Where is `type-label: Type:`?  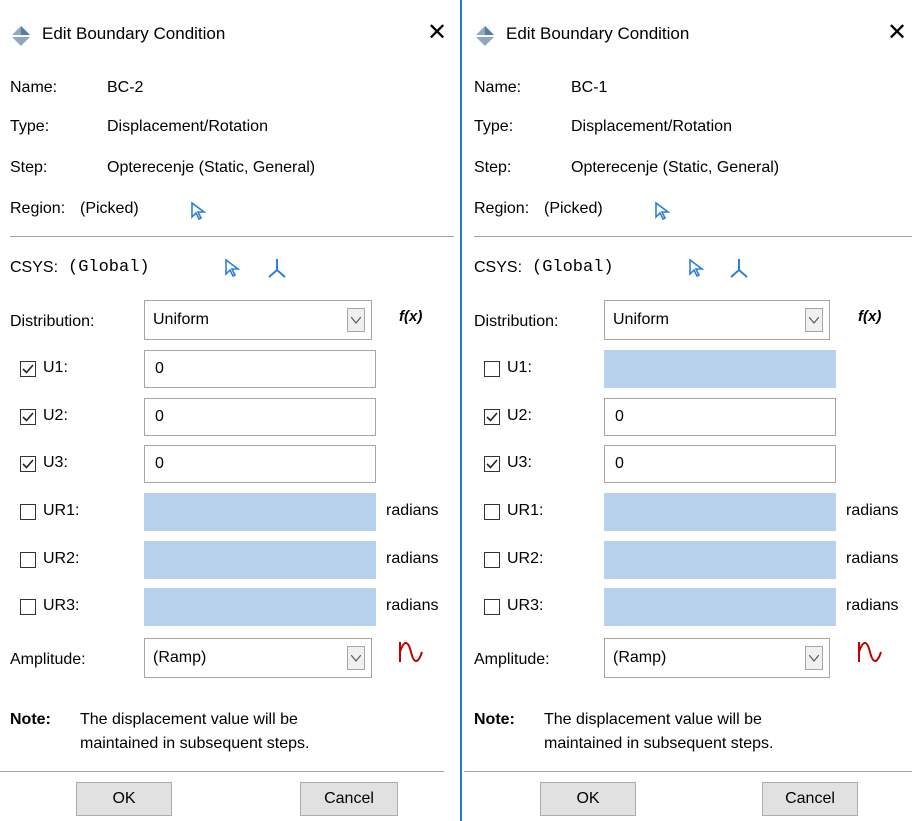 type-label: Type: is located at coordinates (494, 126).